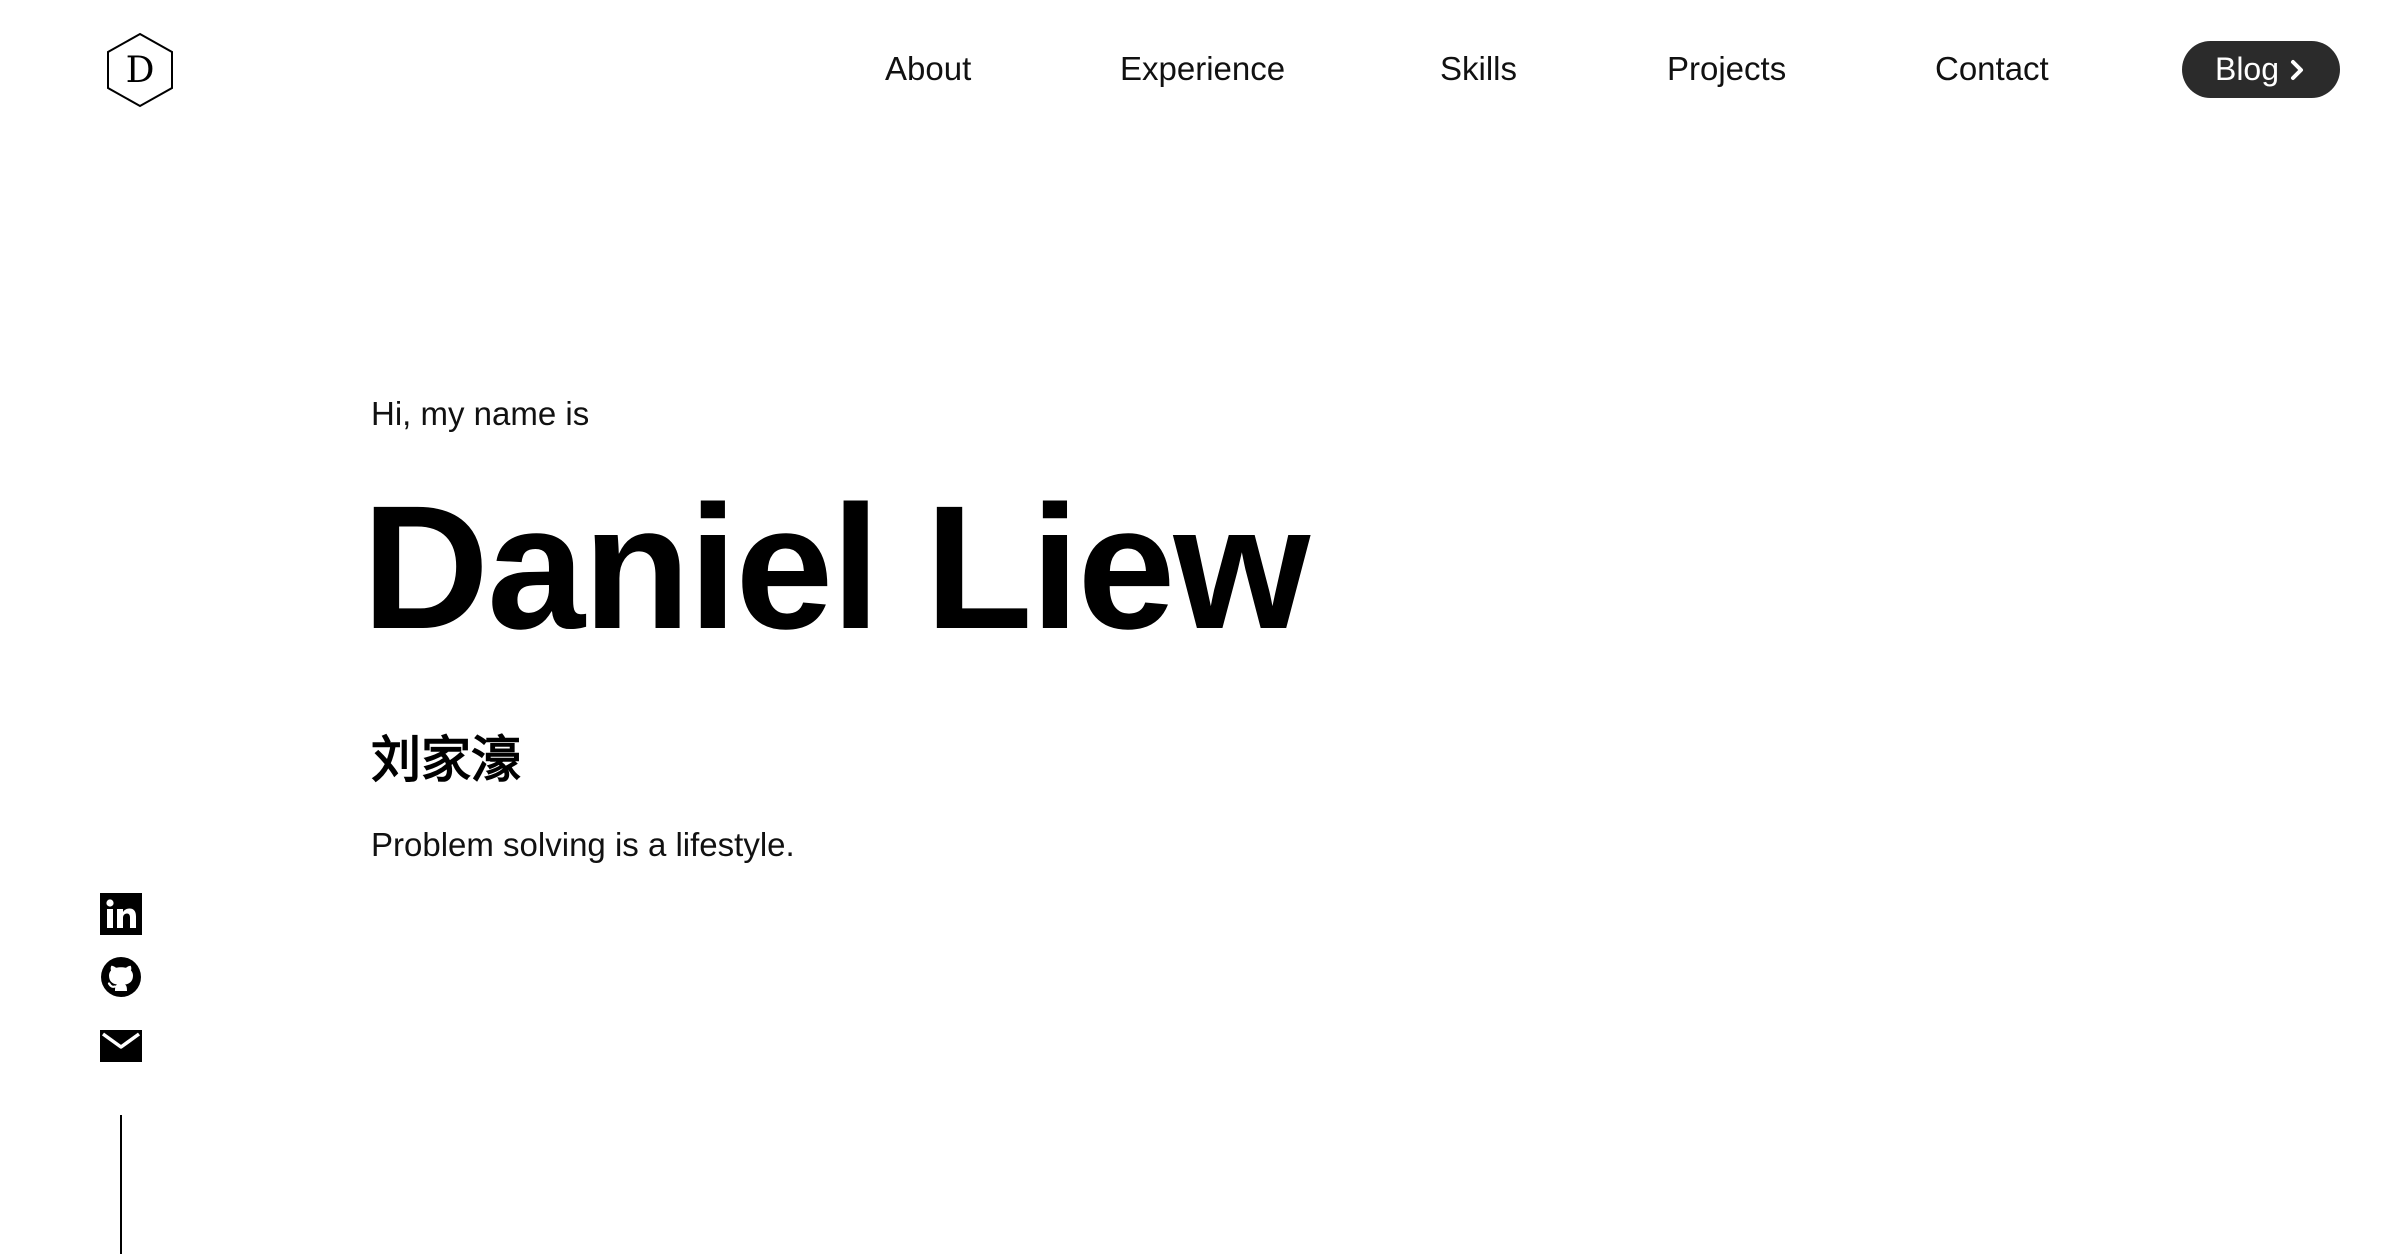 The height and width of the screenshot is (1254, 2400). Describe the element at coordinates (1478, 69) in the screenshot. I see `nav-skills: Skills` at that location.